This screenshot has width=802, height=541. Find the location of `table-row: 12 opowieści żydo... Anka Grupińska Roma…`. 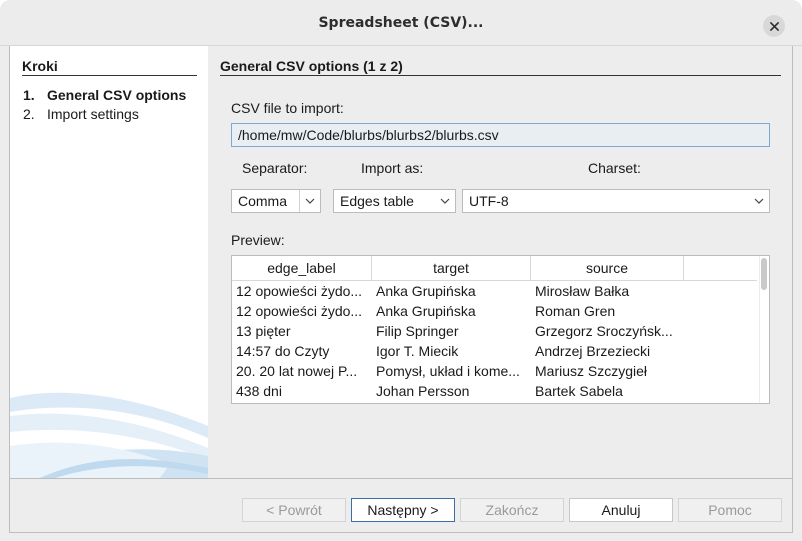

table-row: 12 opowieści żydo... Anka Grupińska Roma… is located at coordinates (494, 311).